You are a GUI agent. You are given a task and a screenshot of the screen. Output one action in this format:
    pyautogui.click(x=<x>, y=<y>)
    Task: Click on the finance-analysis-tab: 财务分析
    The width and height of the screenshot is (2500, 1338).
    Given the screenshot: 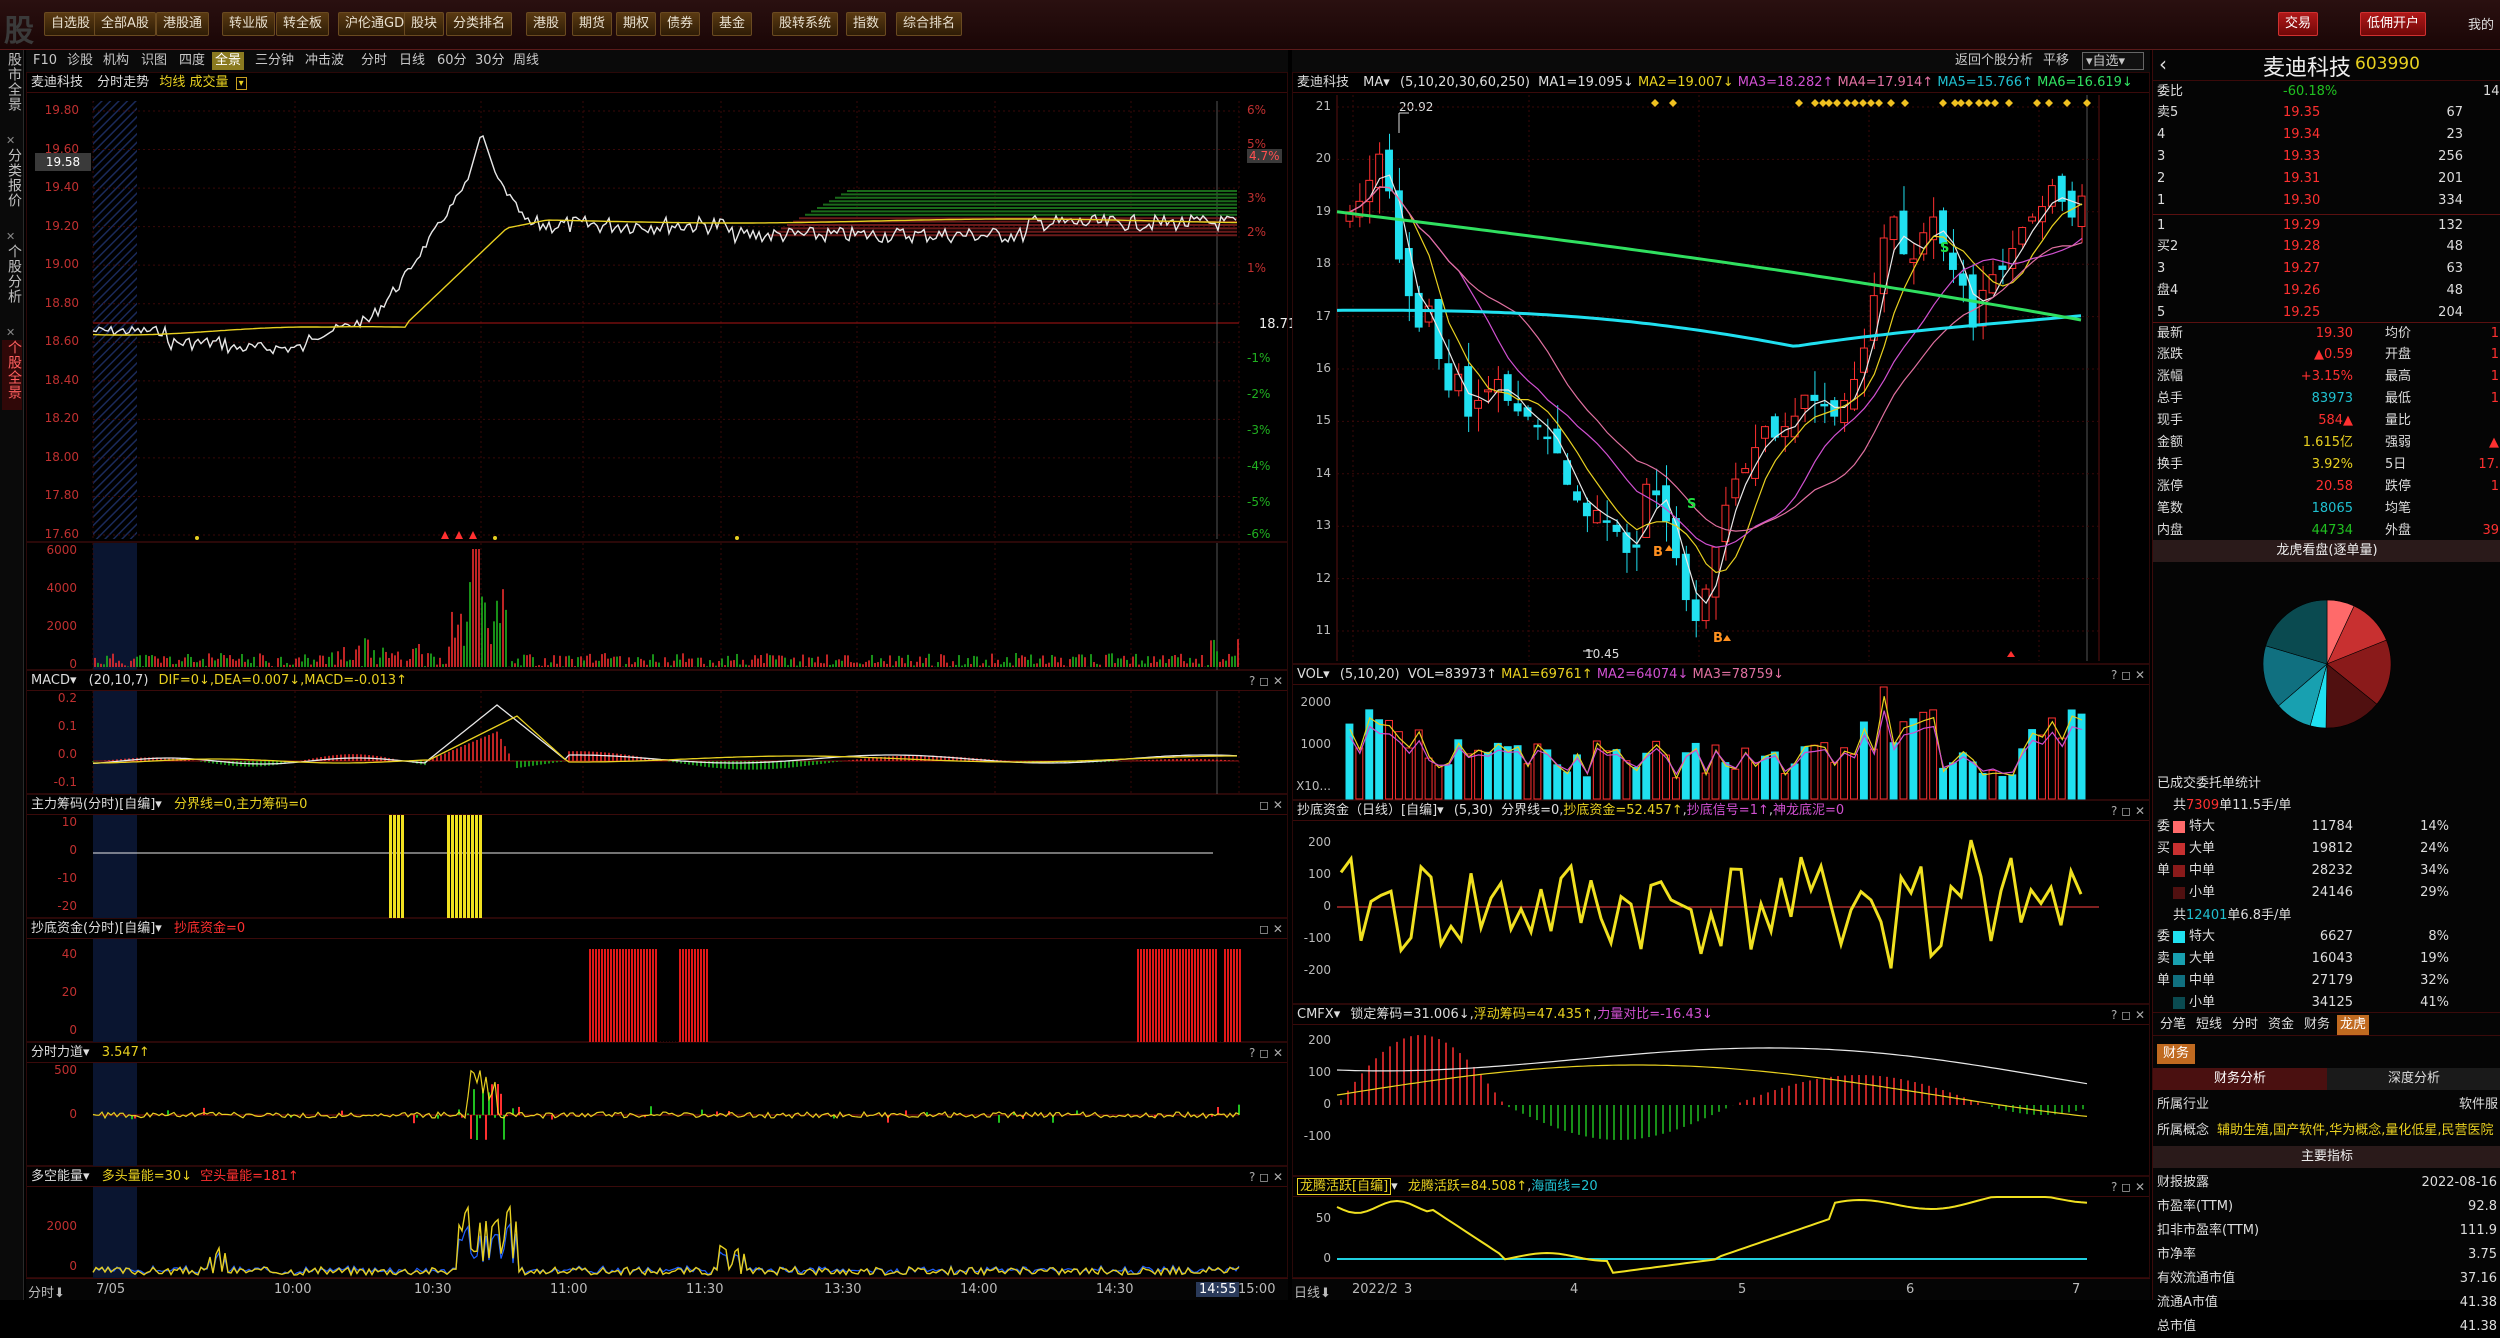 What is the action you would take?
    pyautogui.click(x=2240, y=1079)
    